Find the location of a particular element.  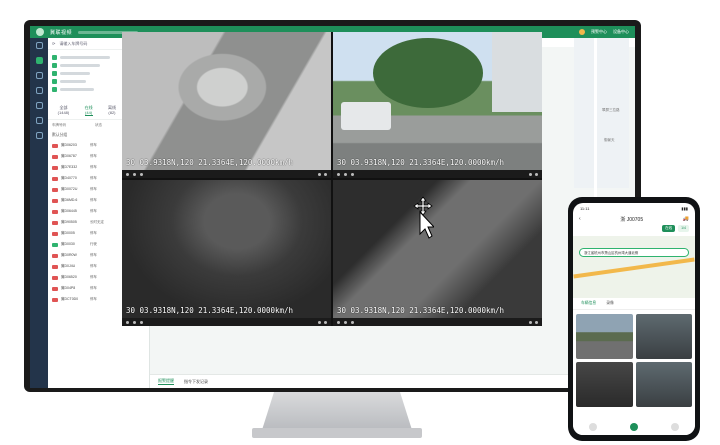

phone-video-grid is located at coordinates (634, 360).